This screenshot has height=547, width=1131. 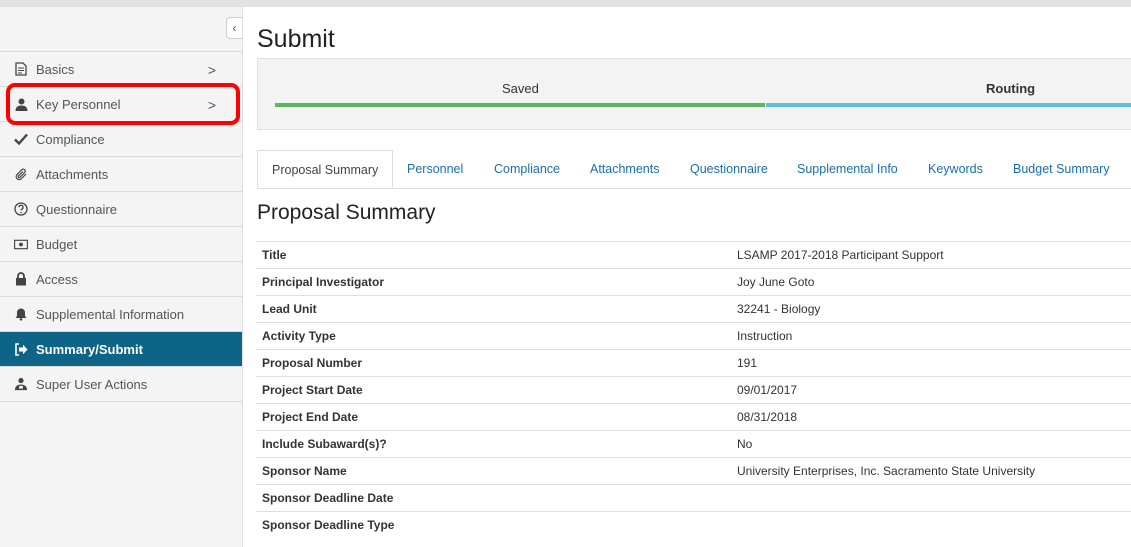 I want to click on row-value: 08/31/2018, so click(x=931, y=417).